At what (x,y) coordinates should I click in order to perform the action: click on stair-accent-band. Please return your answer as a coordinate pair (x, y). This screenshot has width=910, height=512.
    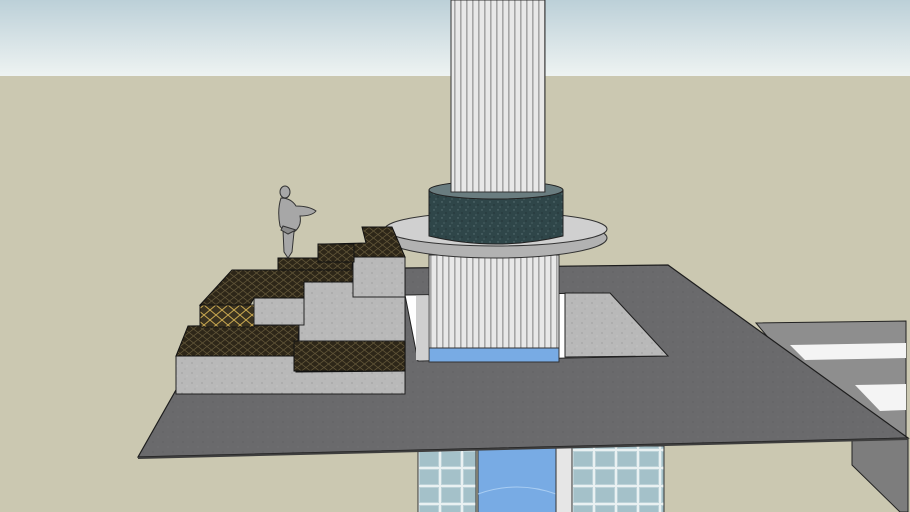
    Looking at the image, I should click on (227, 316).